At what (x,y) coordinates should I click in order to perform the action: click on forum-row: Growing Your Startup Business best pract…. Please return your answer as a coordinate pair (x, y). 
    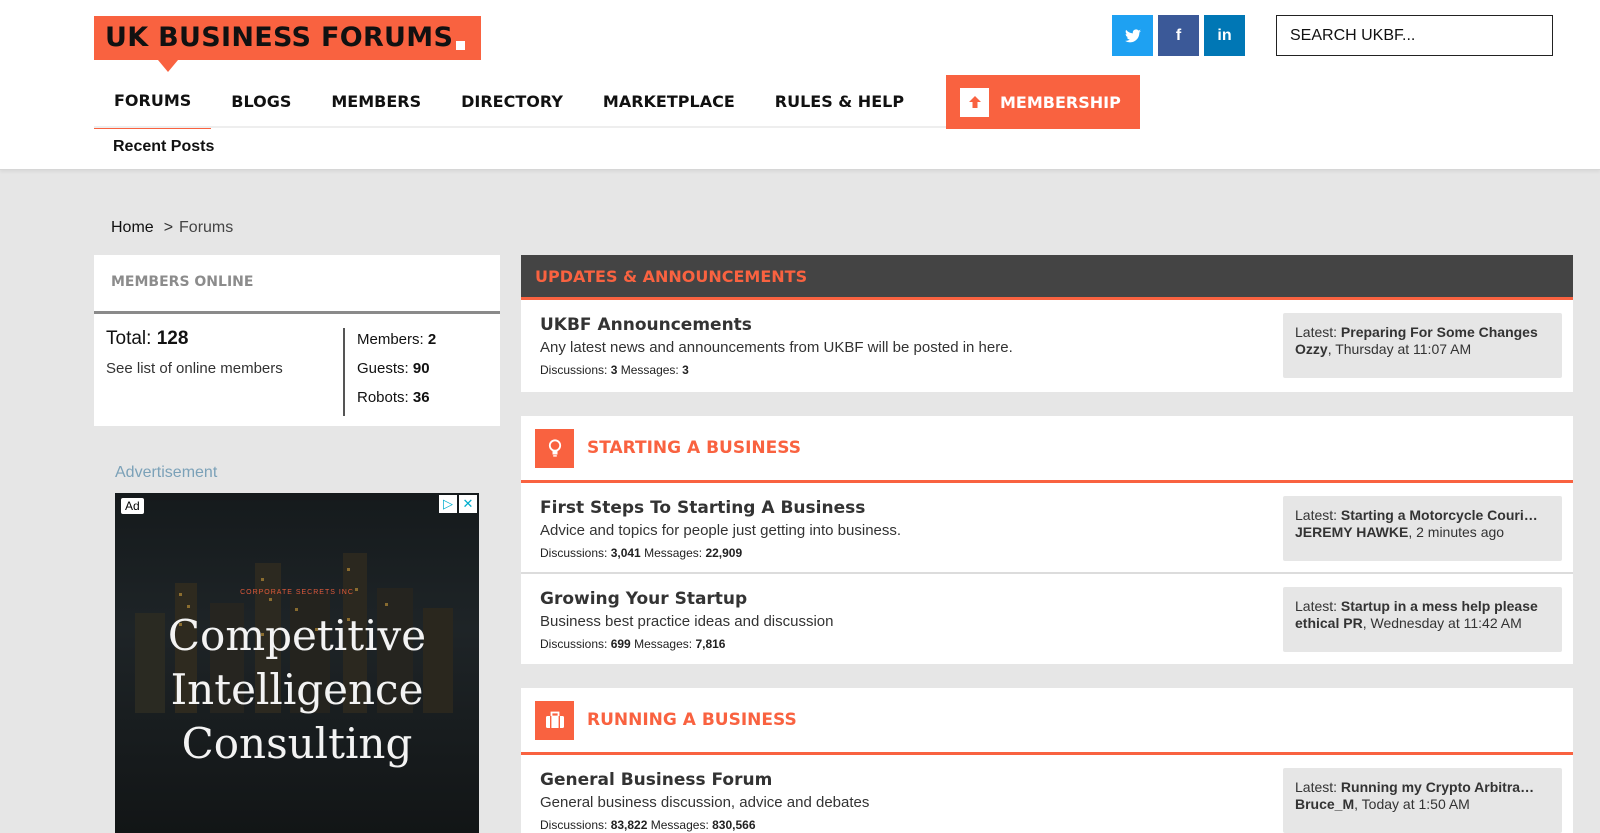
    Looking at the image, I should click on (1047, 619).